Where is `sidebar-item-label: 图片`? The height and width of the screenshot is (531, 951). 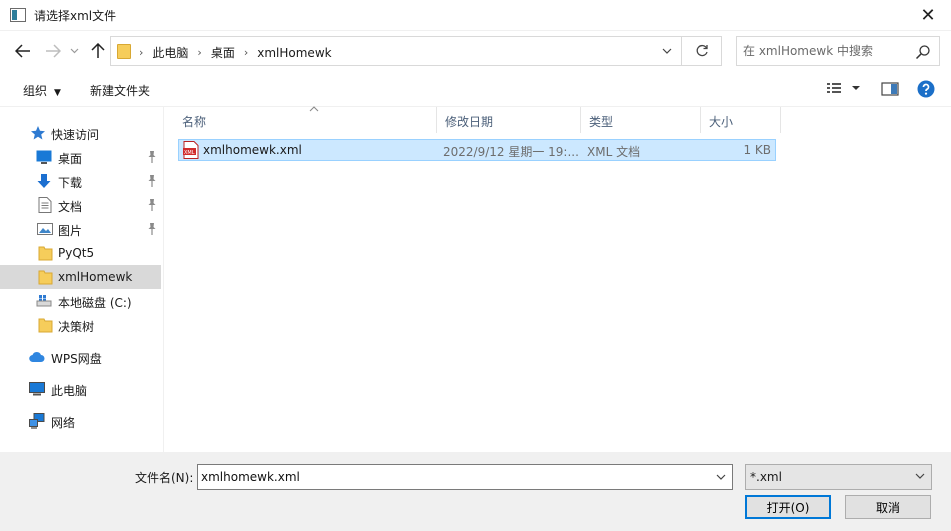 sidebar-item-label: 图片 is located at coordinates (70, 231).